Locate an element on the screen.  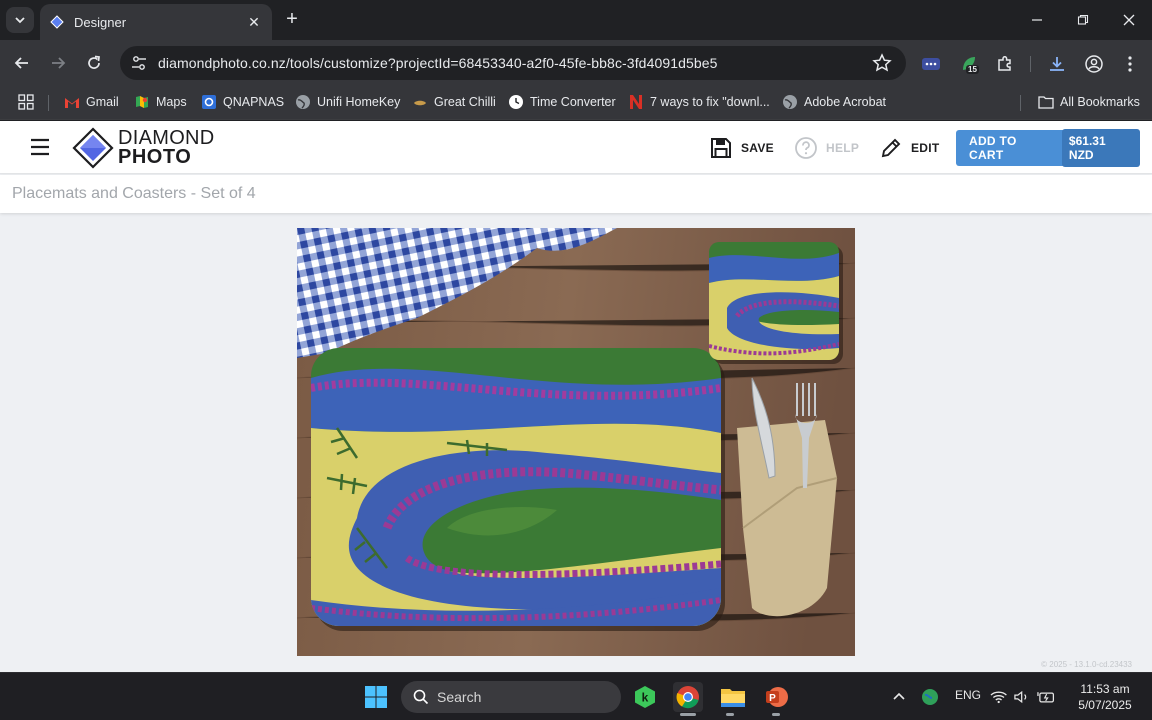
new-tab-button: + is located at coordinates (292, 19).